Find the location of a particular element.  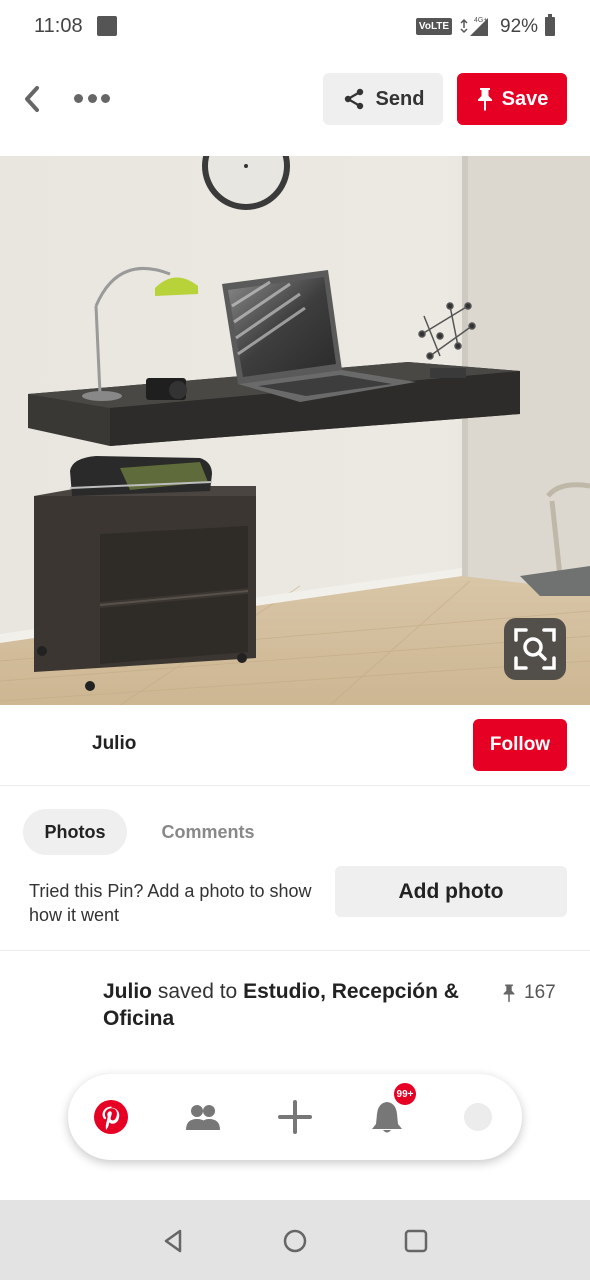

nav-create is located at coordinates (295, 1117).